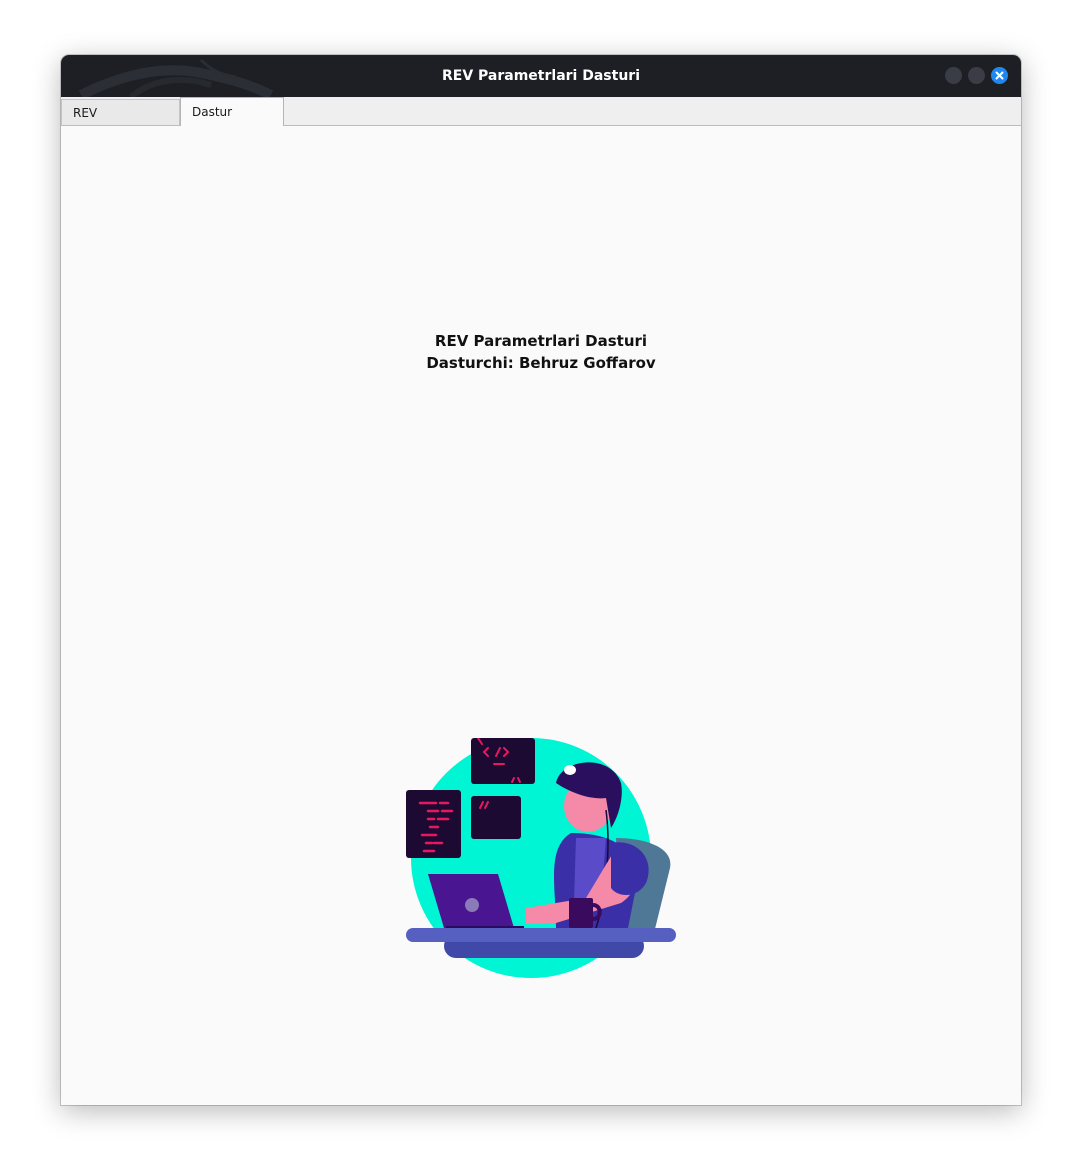 This screenshot has width=1082, height=1173. Describe the element at coordinates (541, 122) in the screenshot. I see `tab-bar: REV Parametrlari Dastur haqida` at that location.